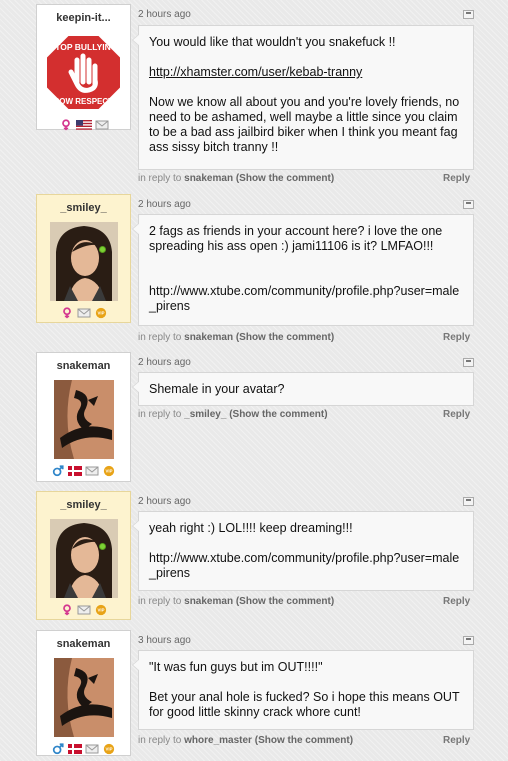  What do you see at coordinates (217, 389) in the screenshot?
I see `comment-text: Shemale in your avatar?` at bounding box center [217, 389].